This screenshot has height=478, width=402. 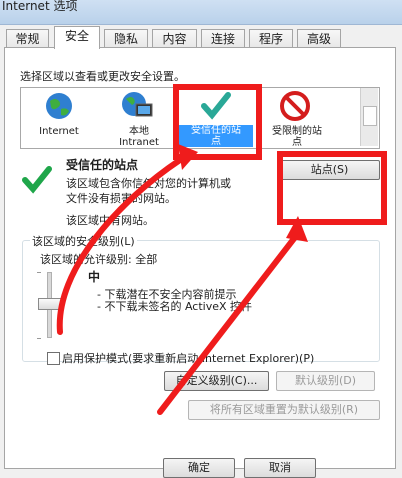 I want to click on restricted-icon, so click(x=295, y=106).